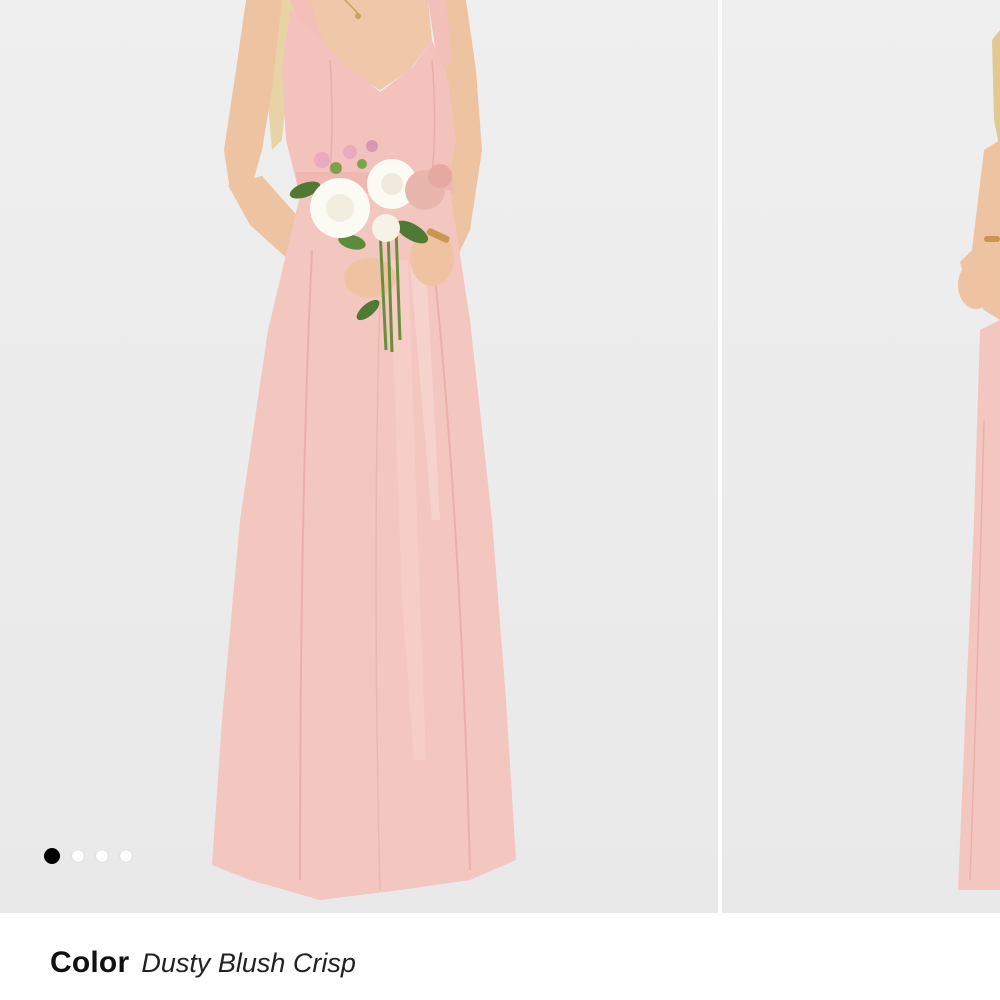 The height and width of the screenshot is (1000, 1000). Describe the element at coordinates (248, 963) in the screenshot. I see `selected-color-value: Dusty Blush Crisp` at that location.